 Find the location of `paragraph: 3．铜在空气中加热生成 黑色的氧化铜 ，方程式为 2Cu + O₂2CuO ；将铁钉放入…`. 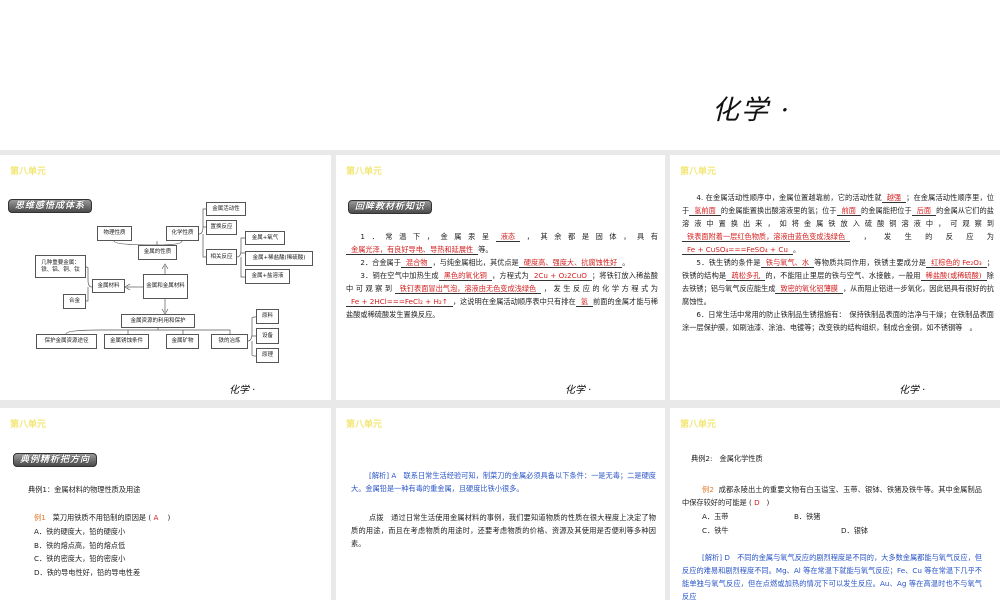

paragraph: 3．铜在空气中加热生成 黑色的氧化铜 ，方程式为 2Cu + O₂2CuO ；将铁钉放入… is located at coordinates (502, 295).